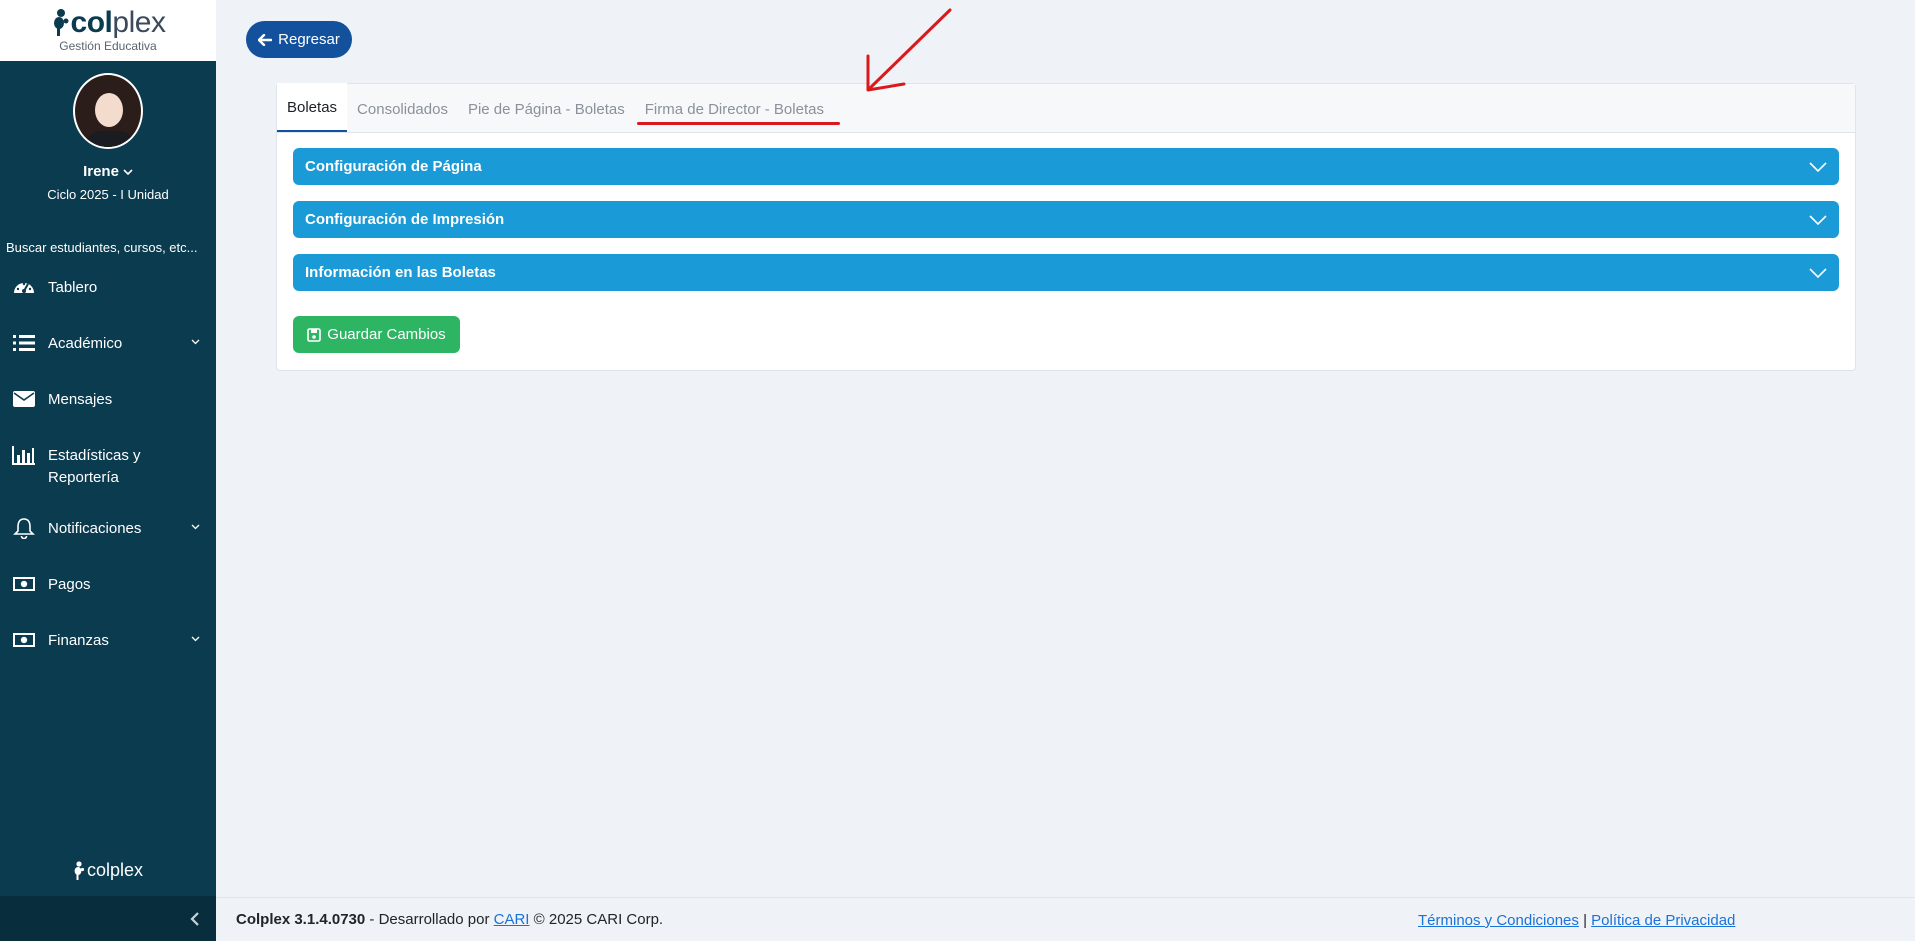 The width and height of the screenshot is (1915, 941). What do you see at coordinates (1663, 920) in the screenshot?
I see `privacy-link: Política de Privacidad` at bounding box center [1663, 920].